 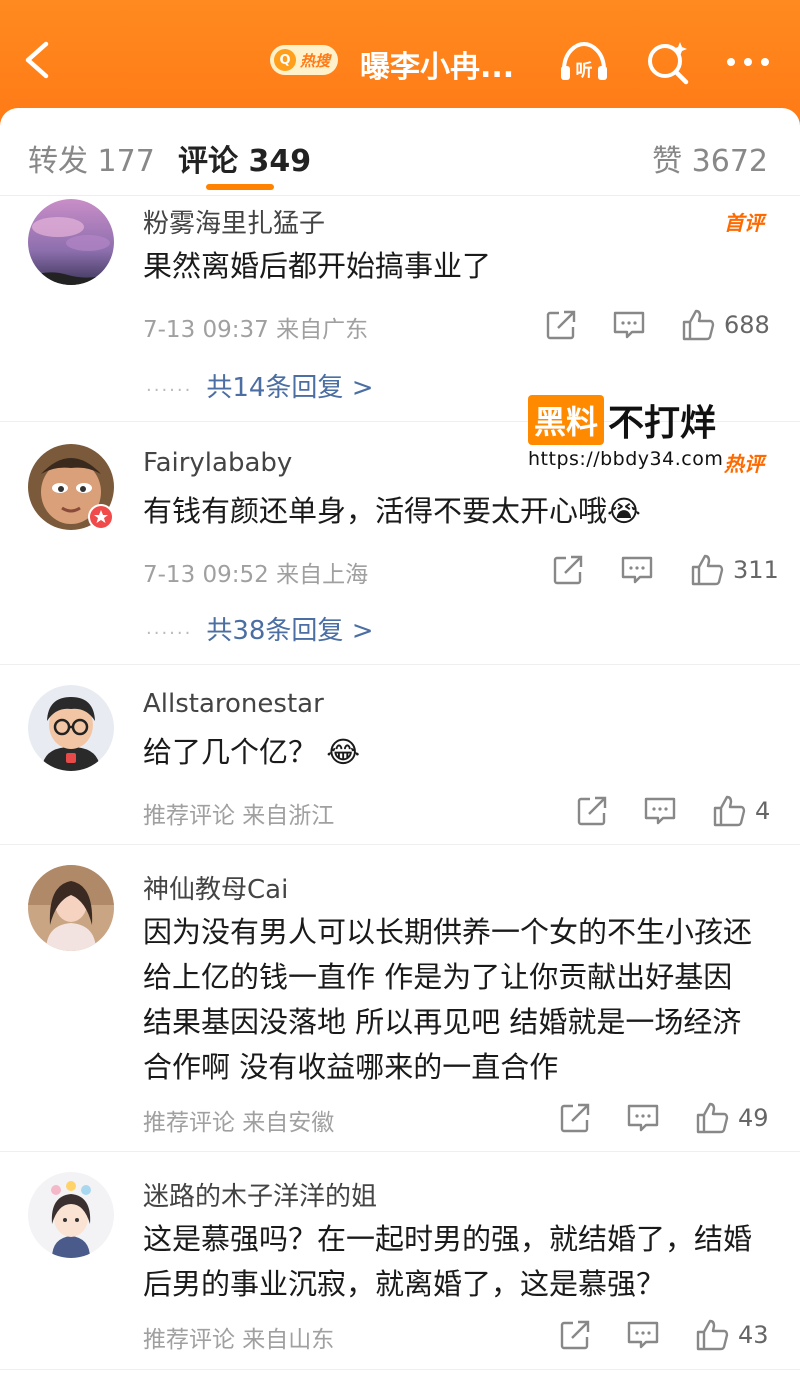 What do you see at coordinates (239, 816) in the screenshot?
I see `comment-meta: 推荐评论 来自浙江` at bounding box center [239, 816].